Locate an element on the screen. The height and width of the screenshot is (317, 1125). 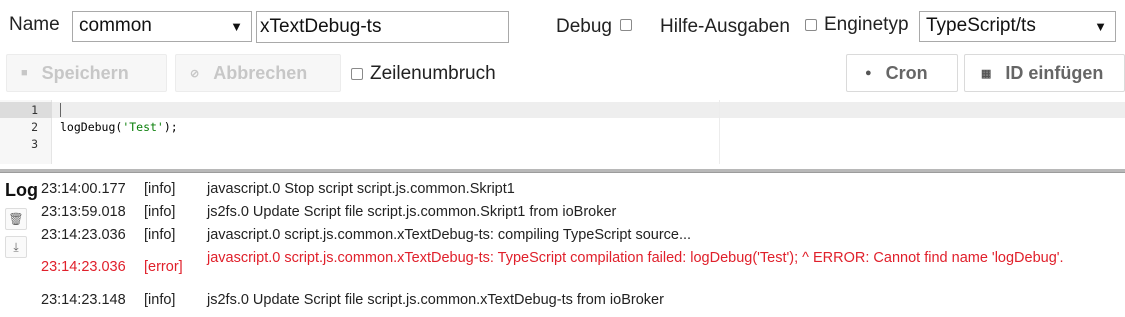
download-log-button: ⤓ is located at coordinates (16, 247).